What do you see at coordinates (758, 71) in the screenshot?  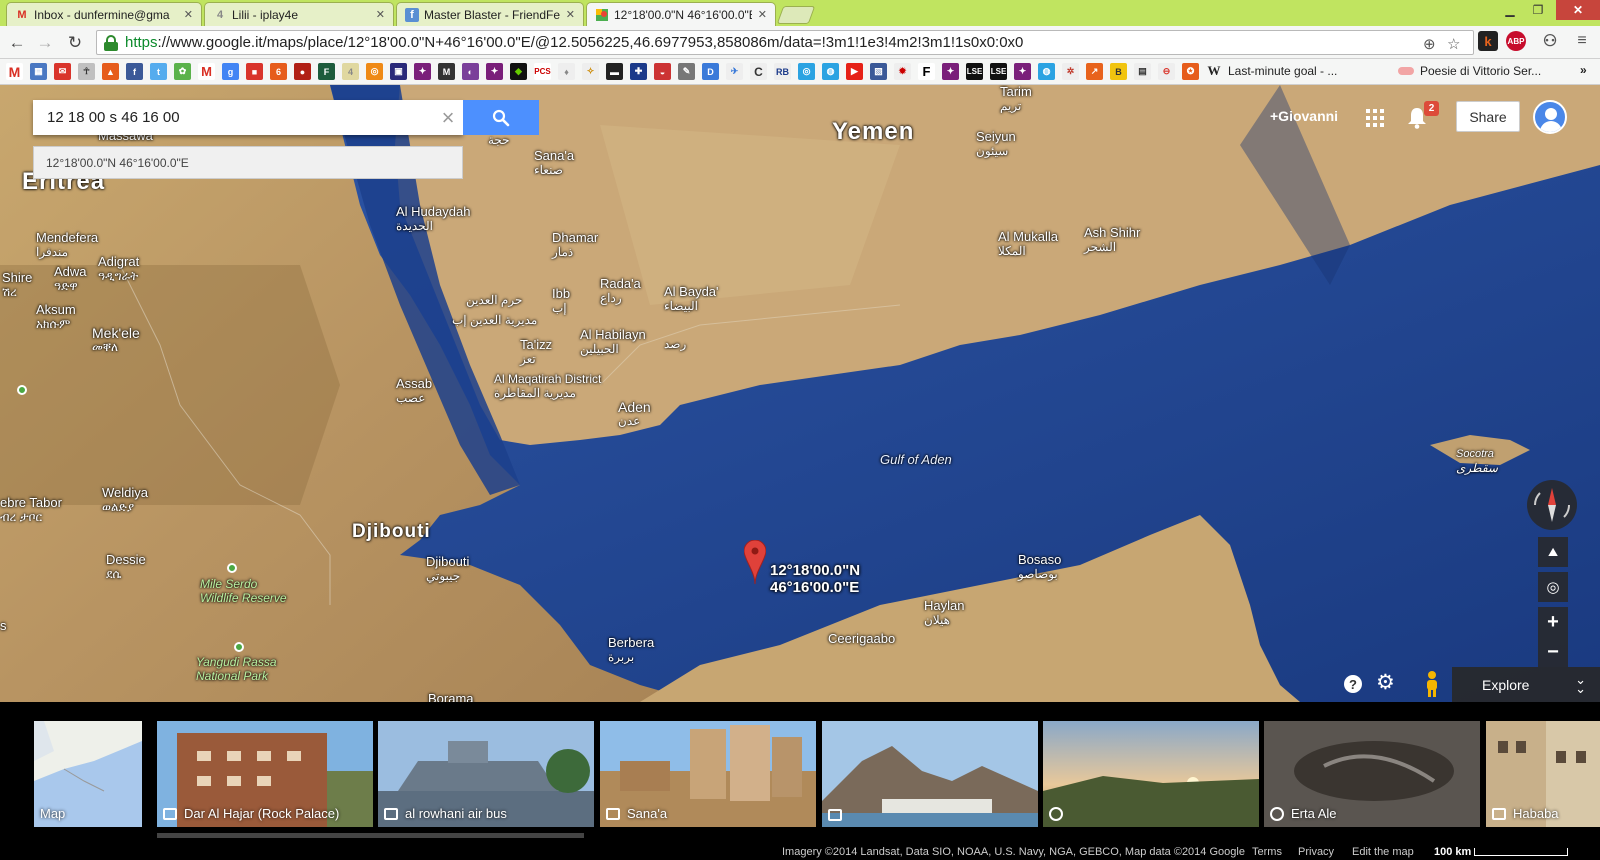 I see `bookmark-icon: C` at bounding box center [758, 71].